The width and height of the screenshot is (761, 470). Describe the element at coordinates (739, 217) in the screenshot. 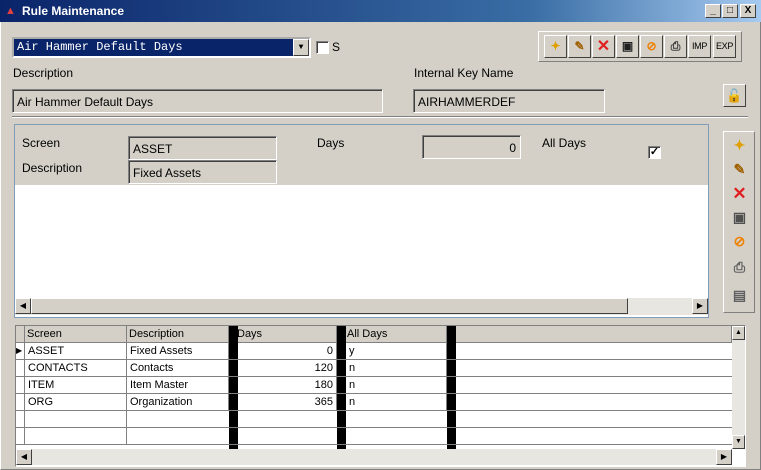

I see `detail-save-icon: ▣` at that location.